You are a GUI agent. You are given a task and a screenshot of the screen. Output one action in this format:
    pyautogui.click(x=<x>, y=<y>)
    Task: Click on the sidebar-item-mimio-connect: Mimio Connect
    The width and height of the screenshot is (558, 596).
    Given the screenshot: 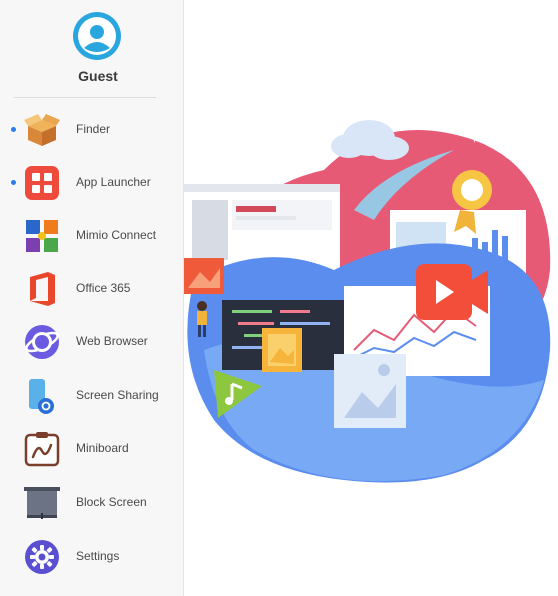 What is the action you would take?
    pyautogui.click(x=92, y=235)
    